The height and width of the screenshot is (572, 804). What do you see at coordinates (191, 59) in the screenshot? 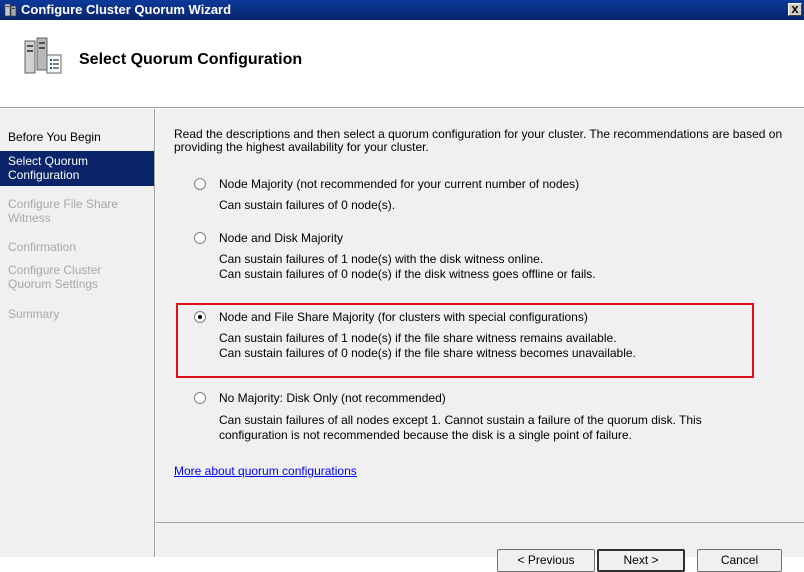
I see `page-title: Select Quorum Configuration` at bounding box center [191, 59].